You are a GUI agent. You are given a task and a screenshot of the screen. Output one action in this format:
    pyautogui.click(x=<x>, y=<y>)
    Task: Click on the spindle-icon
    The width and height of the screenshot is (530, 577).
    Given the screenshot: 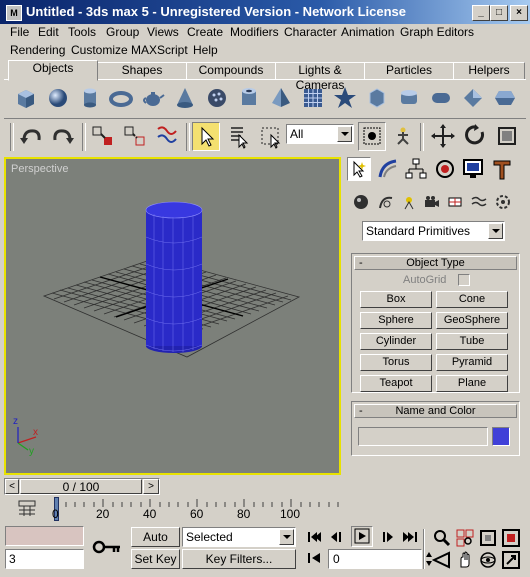 What is the action you would take?
    pyautogui.click(x=473, y=98)
    